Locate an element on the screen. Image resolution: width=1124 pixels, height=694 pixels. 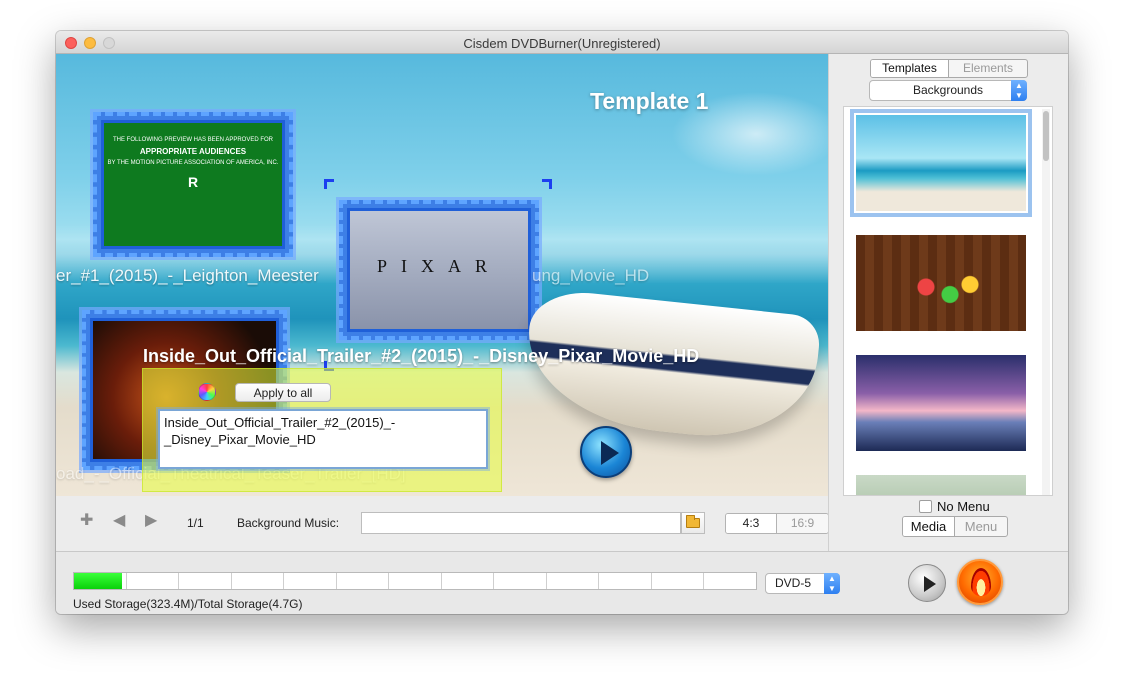
storage-used-fill is located at coordinates (98, 581).